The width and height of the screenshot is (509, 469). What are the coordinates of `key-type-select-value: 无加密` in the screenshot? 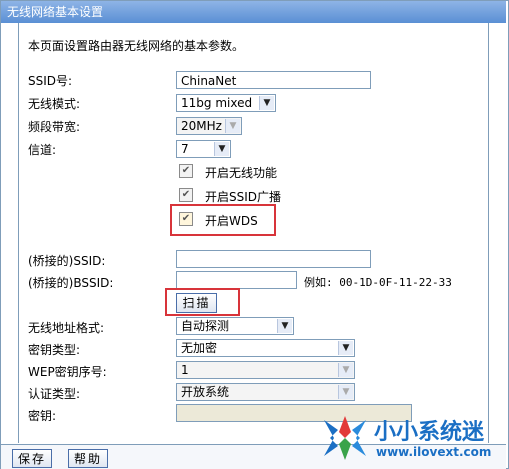 It's located at (199, 348).